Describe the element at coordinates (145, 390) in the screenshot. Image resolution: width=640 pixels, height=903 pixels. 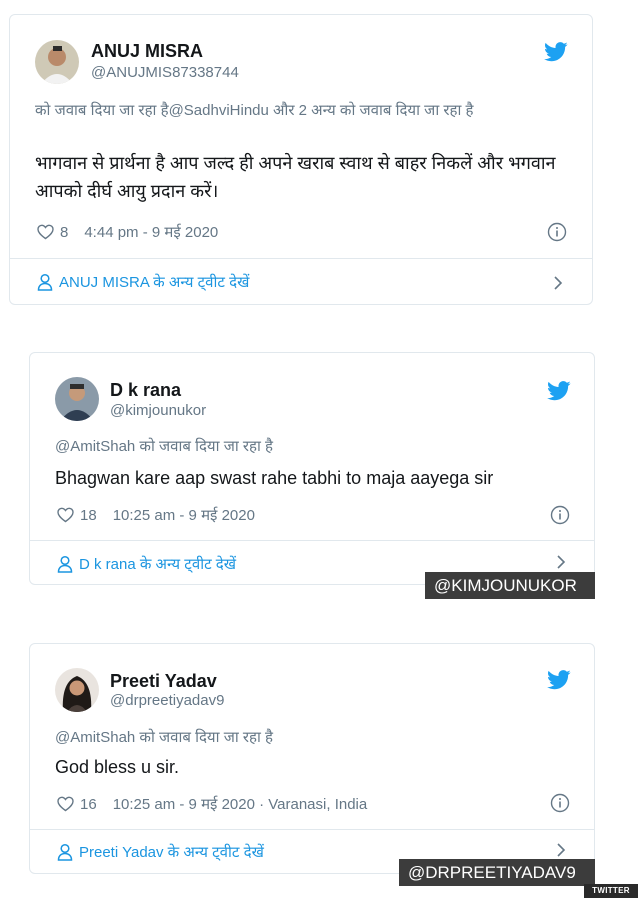
I see `author-name: D k rana` at that location.